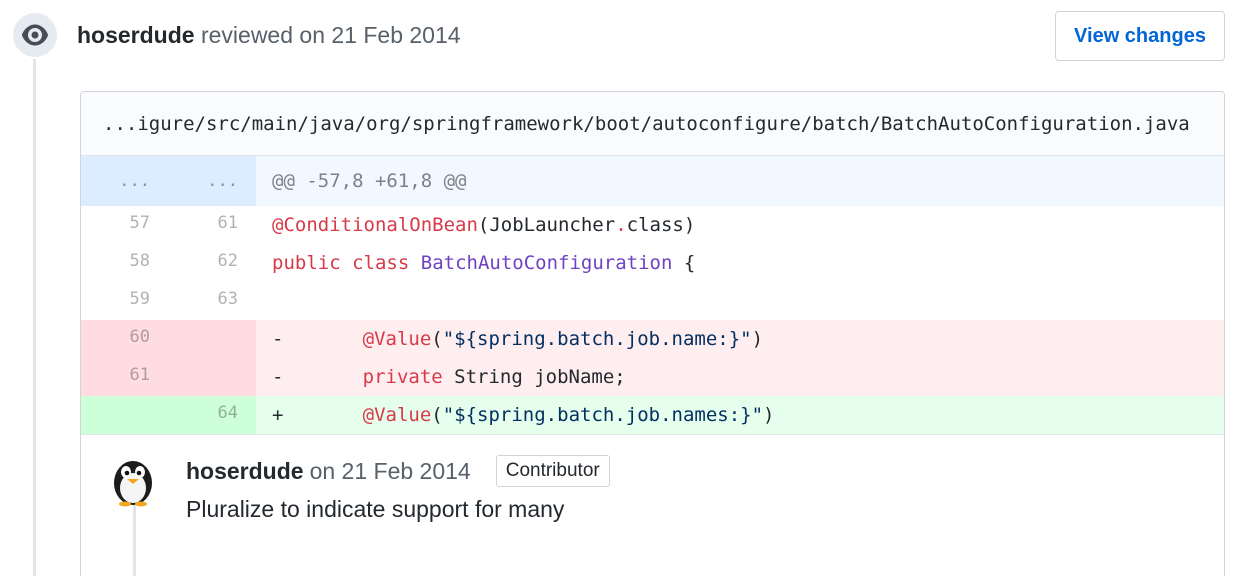 Image resolution: width=1237 pixels, height=576 pixels. I want to click on code-text: String jobName;, so click(534, 377).